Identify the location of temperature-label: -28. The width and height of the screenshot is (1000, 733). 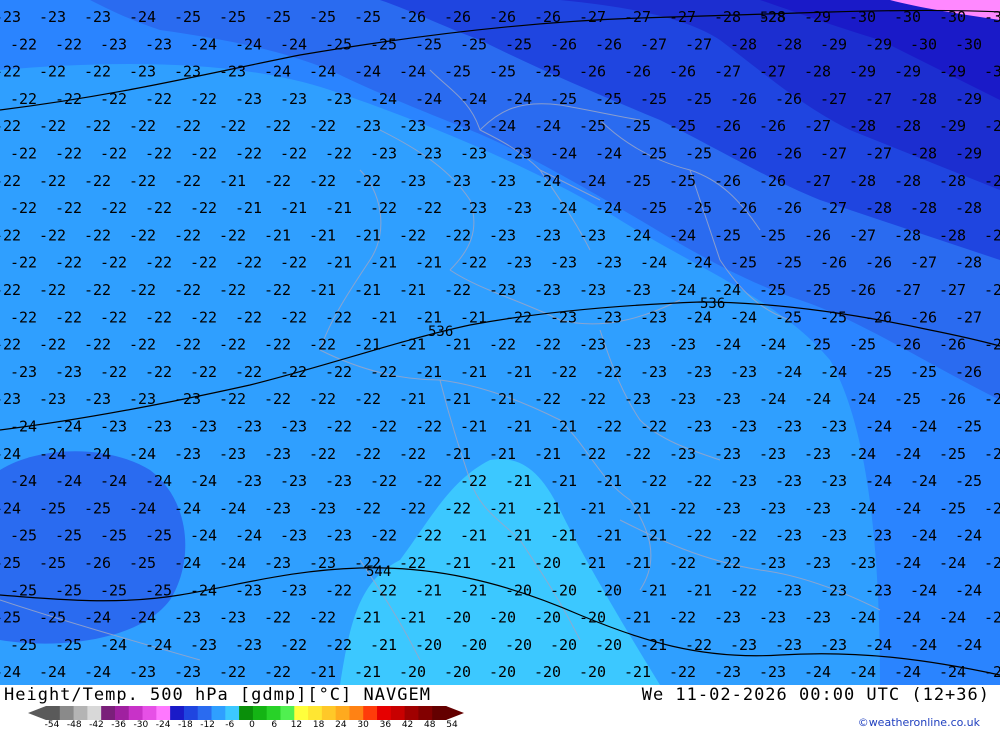
(923, 154).